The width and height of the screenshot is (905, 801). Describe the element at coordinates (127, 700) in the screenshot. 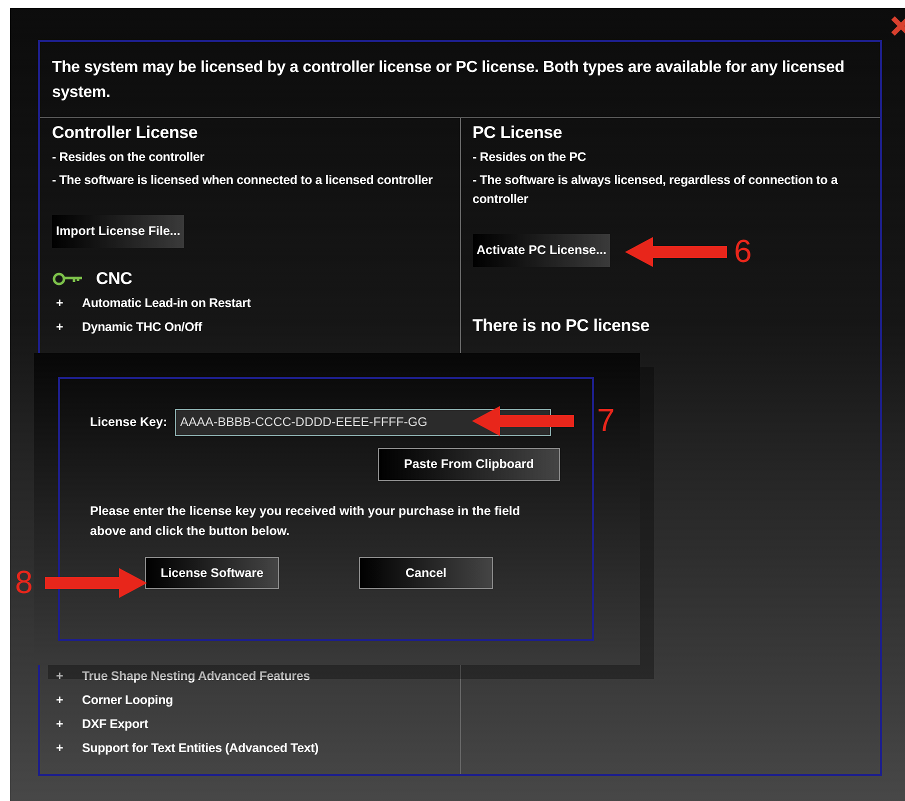

I see `feature-text: Corner Looping` at that location.